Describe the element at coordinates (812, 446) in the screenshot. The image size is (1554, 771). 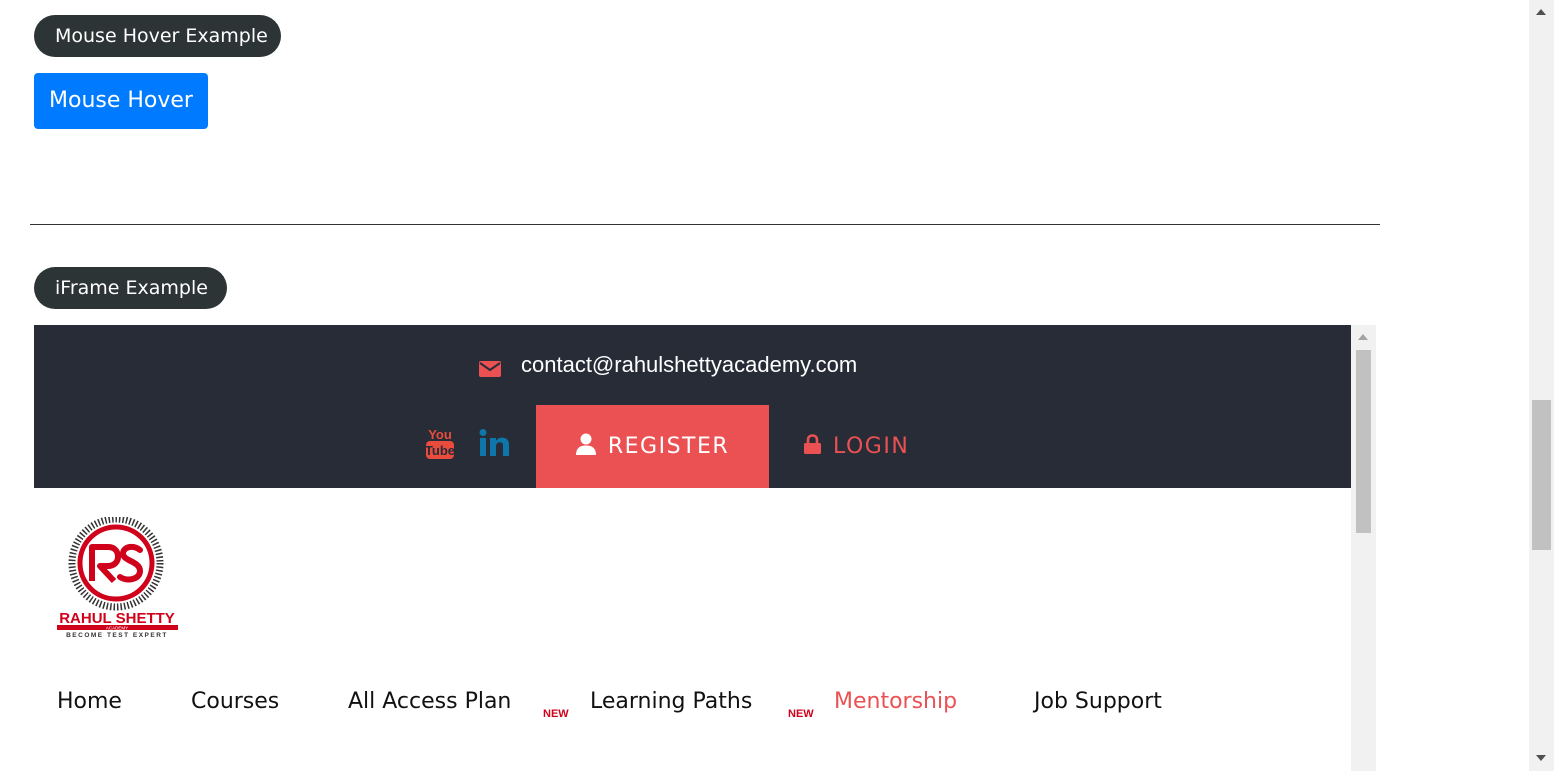
I see `lock-icon` at that location.